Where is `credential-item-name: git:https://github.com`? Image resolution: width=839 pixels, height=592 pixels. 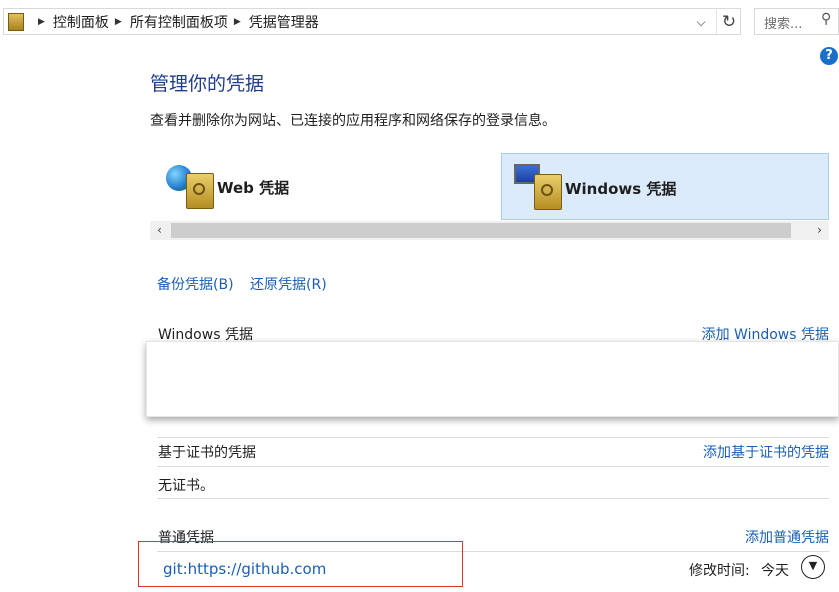 credential-item-name: git:https://github.com is located at coordinates (244, 569).